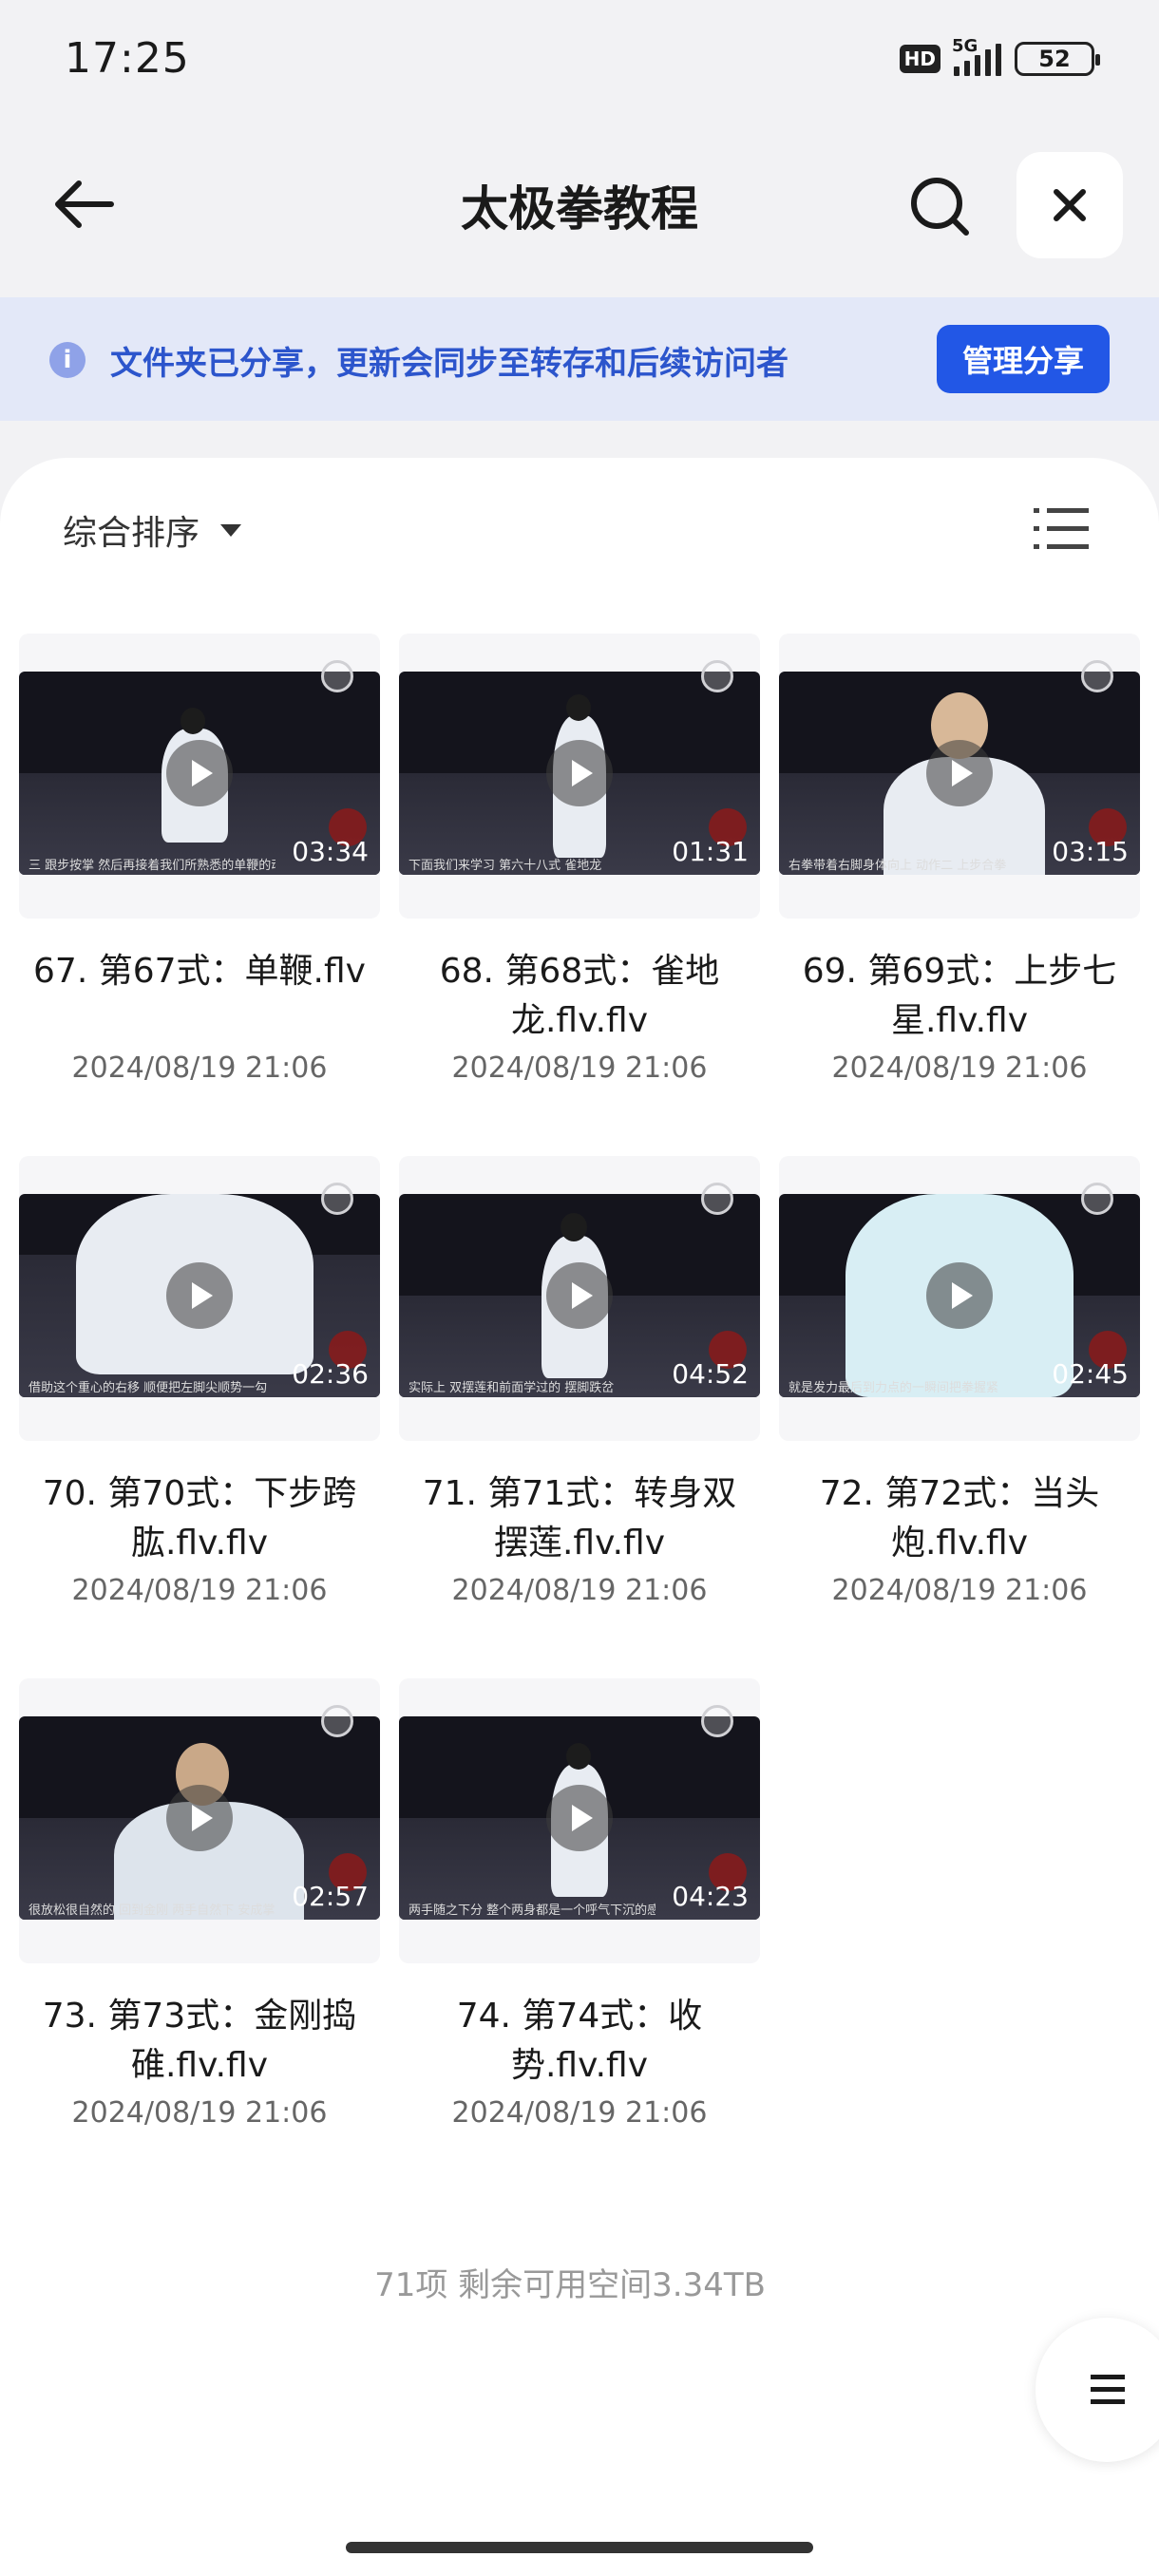  I want to click on video-caption: 三 跟步按掌 然后再接着我们所熟悉的单鞭的动作, so click(152, 866).